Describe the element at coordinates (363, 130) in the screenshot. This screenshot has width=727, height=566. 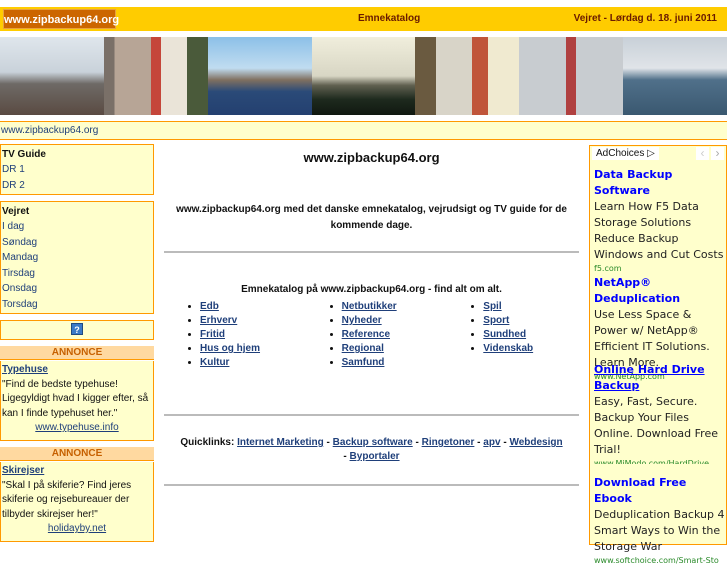
I see `breadcrumb: www.zipbackup64.org` at that location.